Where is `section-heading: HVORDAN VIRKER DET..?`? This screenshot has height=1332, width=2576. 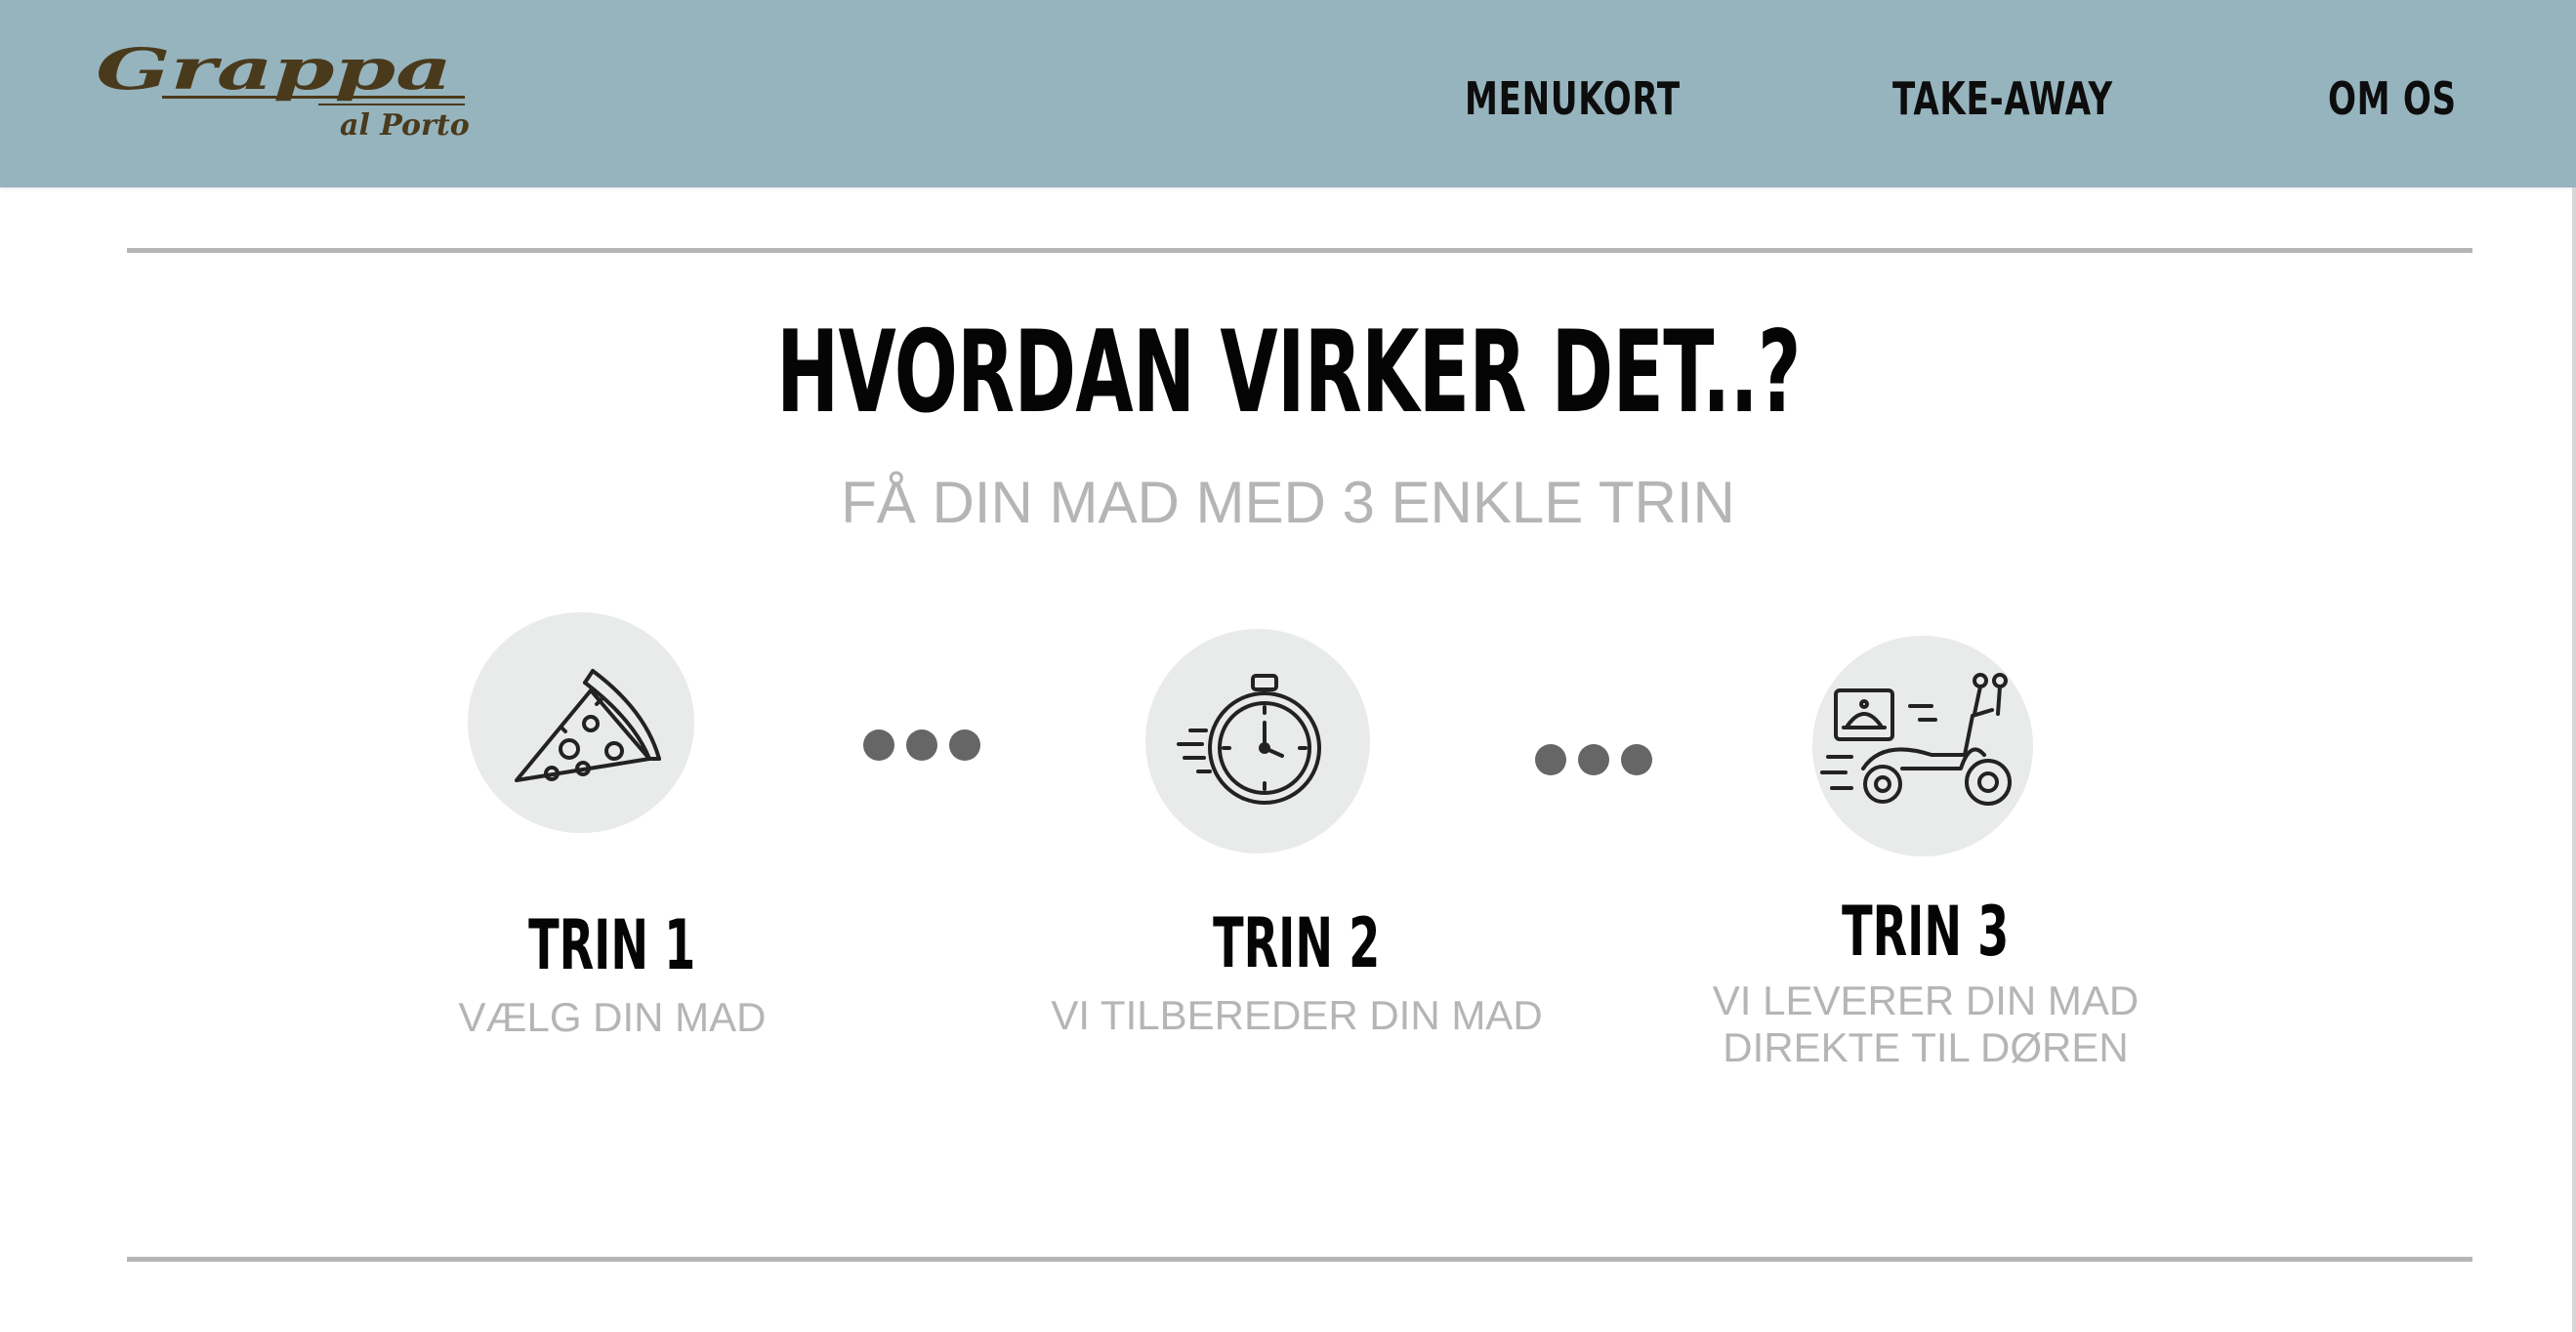
section-heading: HVORDAN VIRKER DET..? is located at coordinates (1288, 372).